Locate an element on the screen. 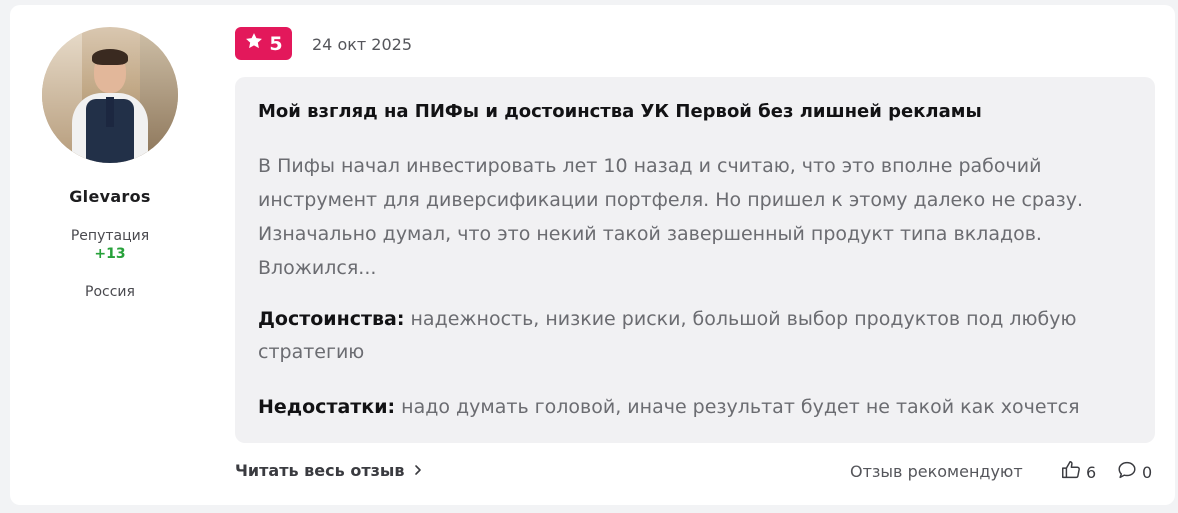 This screenshot has height=513, width=1178. comments-button: 0 is located at coordinates (1134, 472).